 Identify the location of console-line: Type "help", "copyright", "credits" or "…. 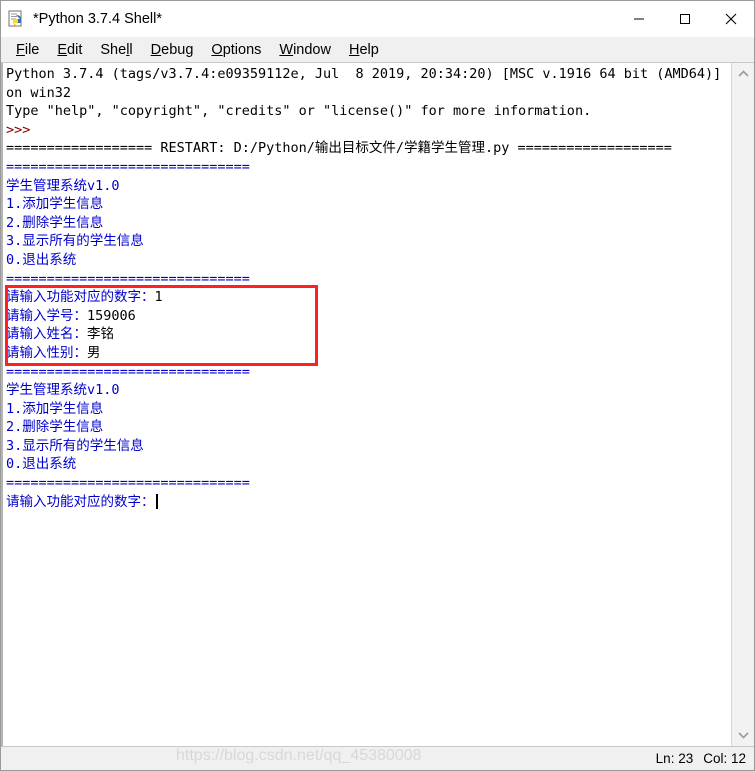
(368, 111).